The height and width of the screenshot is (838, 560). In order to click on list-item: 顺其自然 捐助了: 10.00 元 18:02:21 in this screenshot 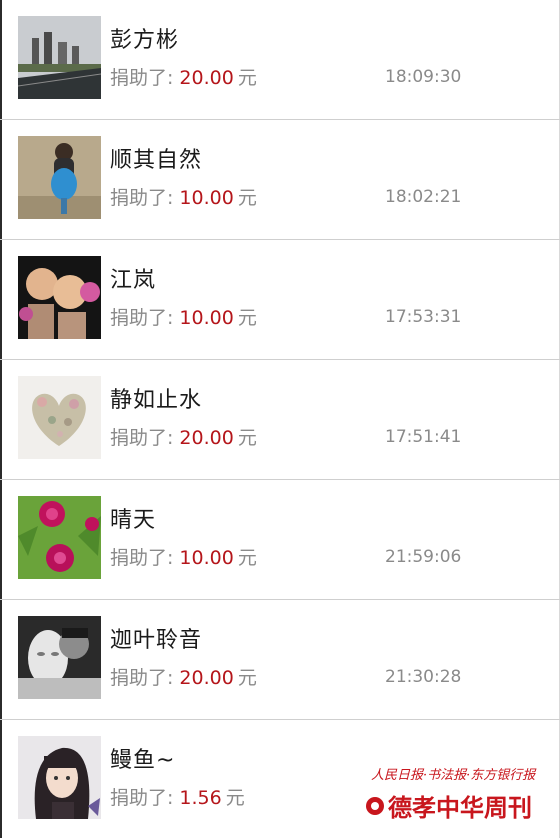, I will do `click(280, 180)`.